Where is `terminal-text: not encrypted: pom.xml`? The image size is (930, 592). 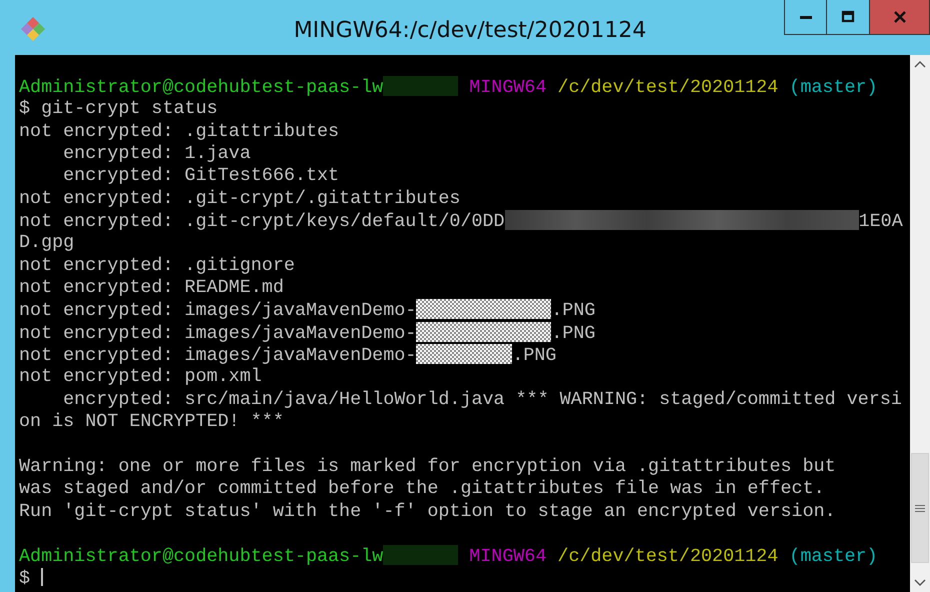 terminal-text: not encrypted: pom.xml is located at coordinates (140, 377).